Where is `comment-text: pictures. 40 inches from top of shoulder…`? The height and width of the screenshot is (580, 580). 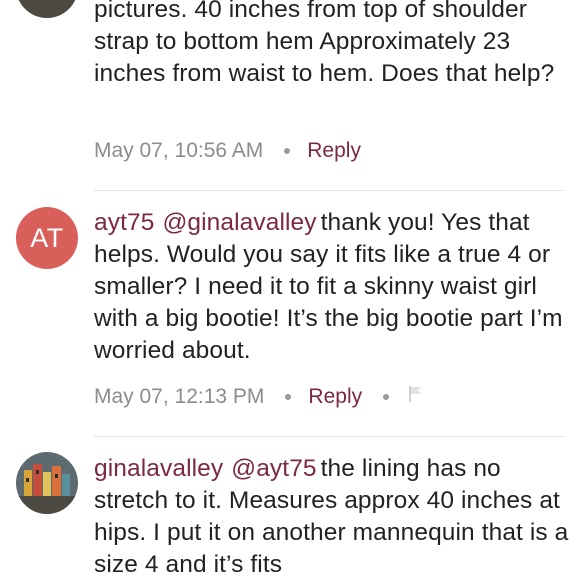
comment-text: pictures. 40 inches from top of shoulder… is located at coordinates (332, 45).